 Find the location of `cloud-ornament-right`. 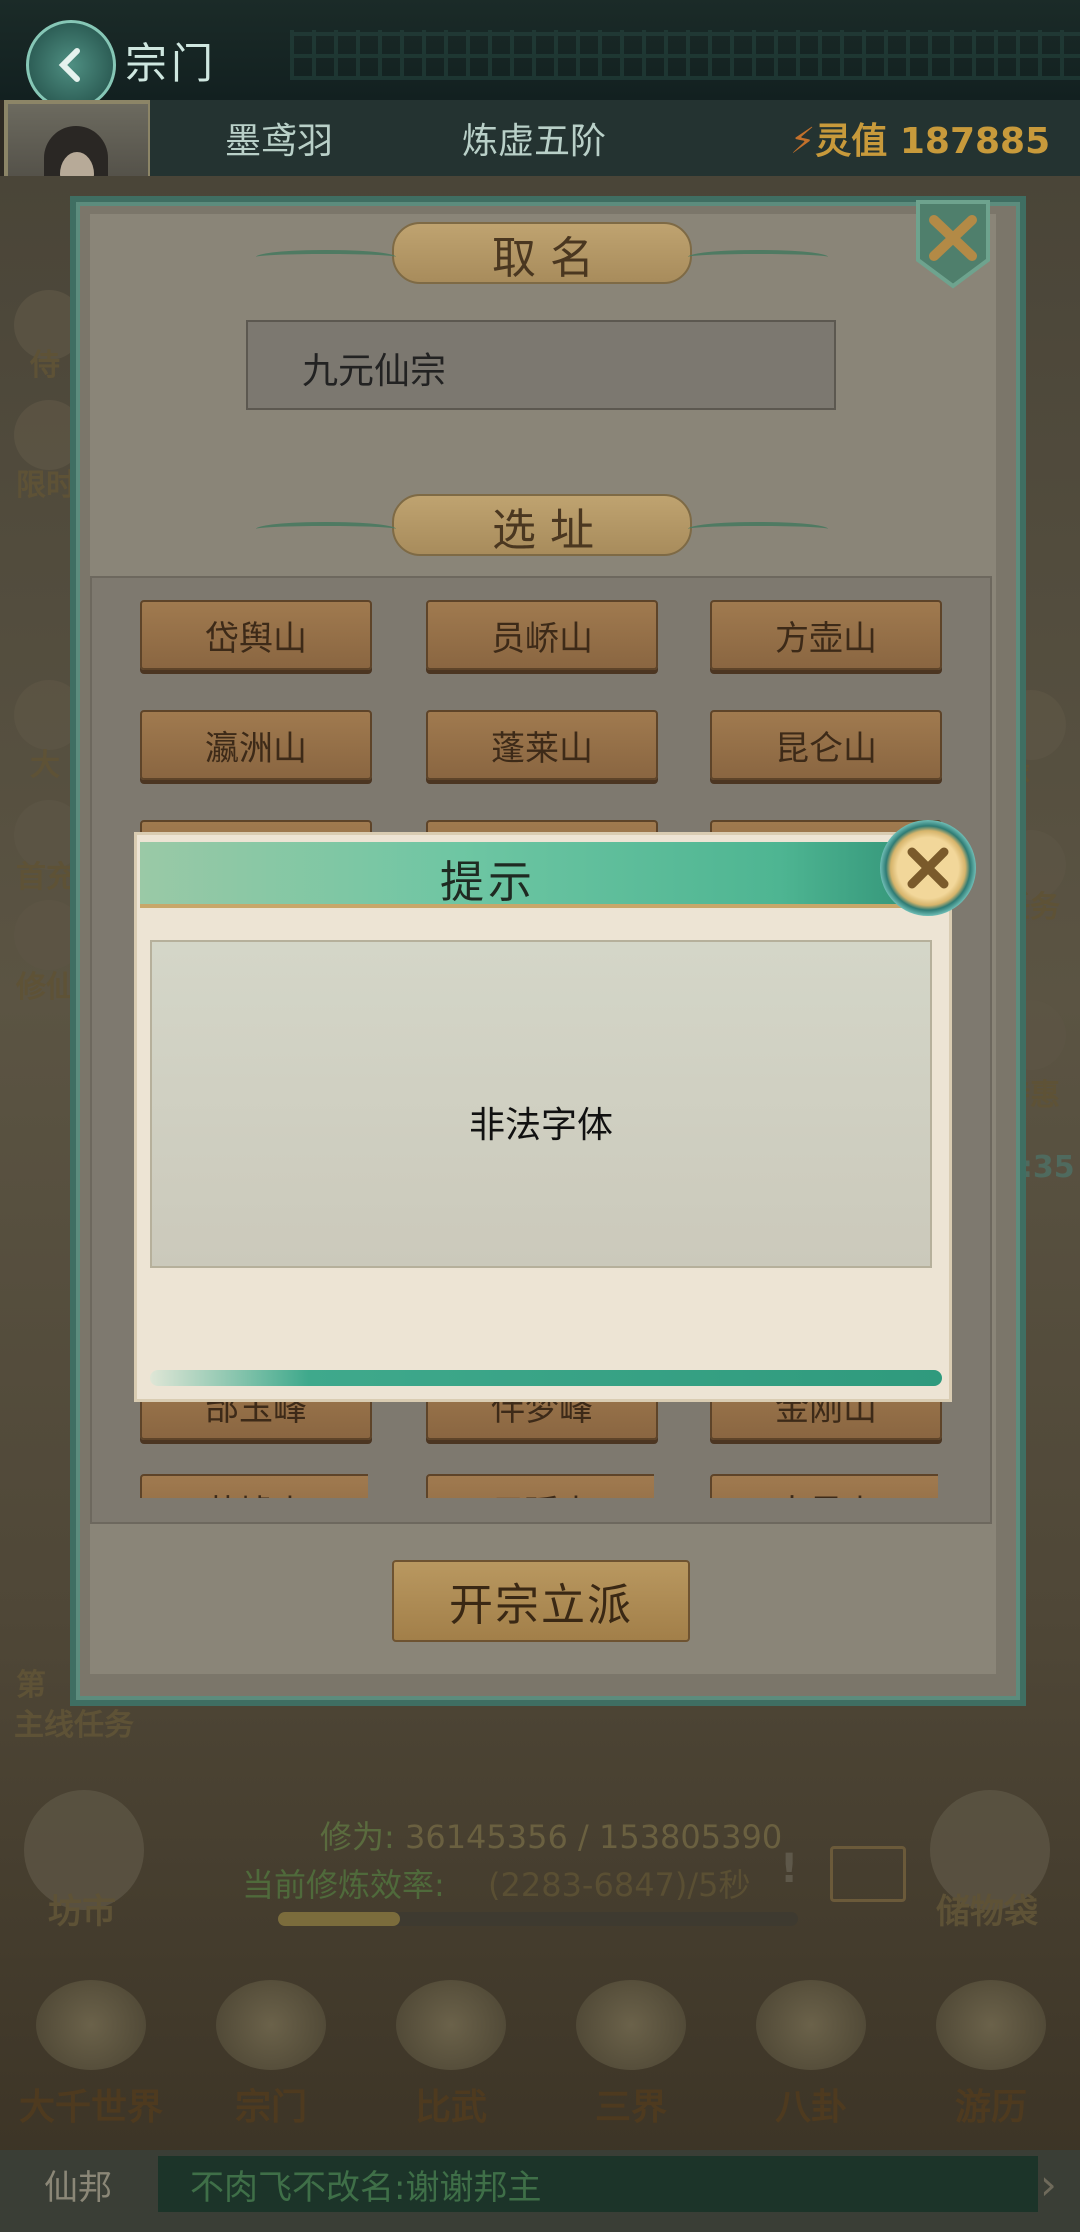

cloud-ornament-right is located at coordinates (758, 257).